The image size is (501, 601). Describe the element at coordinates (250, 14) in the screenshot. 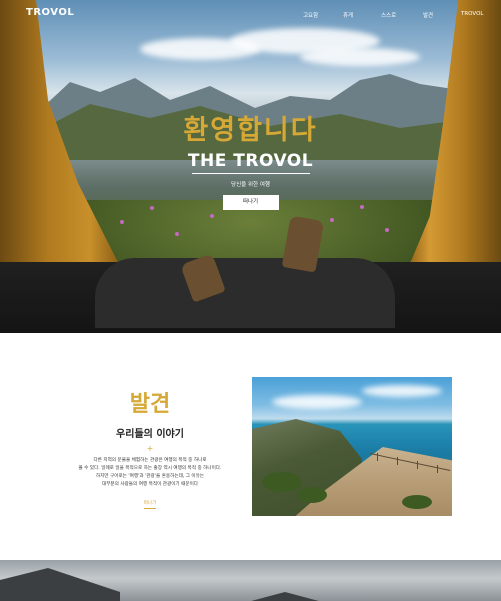

I see `top-nav: TROVOL 고요함 휴게 스스로 발견 TROVOL` at that location.